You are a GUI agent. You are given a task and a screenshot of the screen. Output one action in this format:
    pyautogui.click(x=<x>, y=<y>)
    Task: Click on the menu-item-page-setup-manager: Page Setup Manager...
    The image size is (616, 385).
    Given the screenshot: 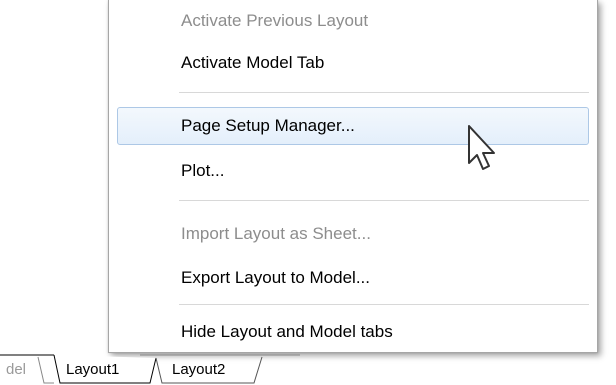 What is the action you would take?
    pyautogui.click(x=353, y=126)
    